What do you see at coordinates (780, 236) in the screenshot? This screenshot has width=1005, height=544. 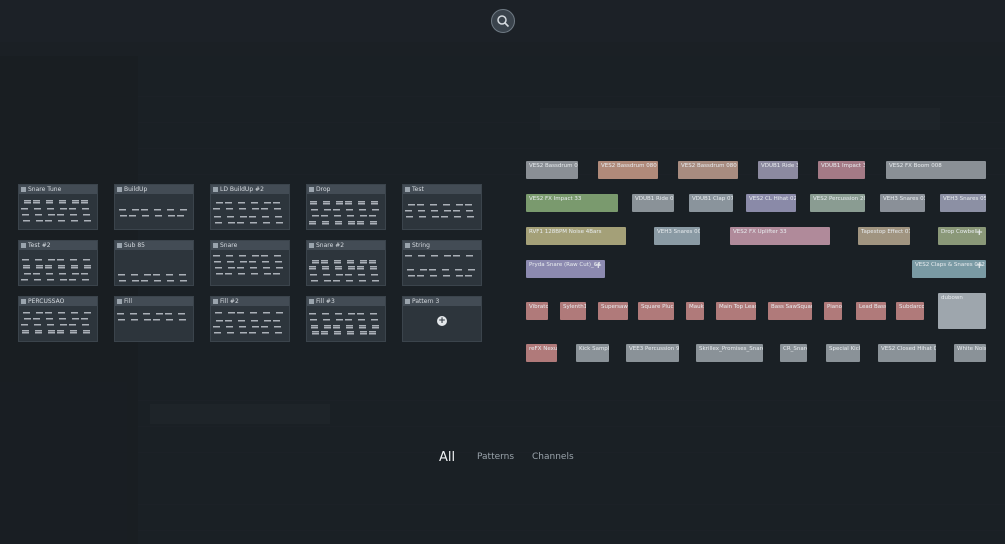 I see `channel-chip: VES2 FX Uplifter 33` at bounding box center [780, 236].